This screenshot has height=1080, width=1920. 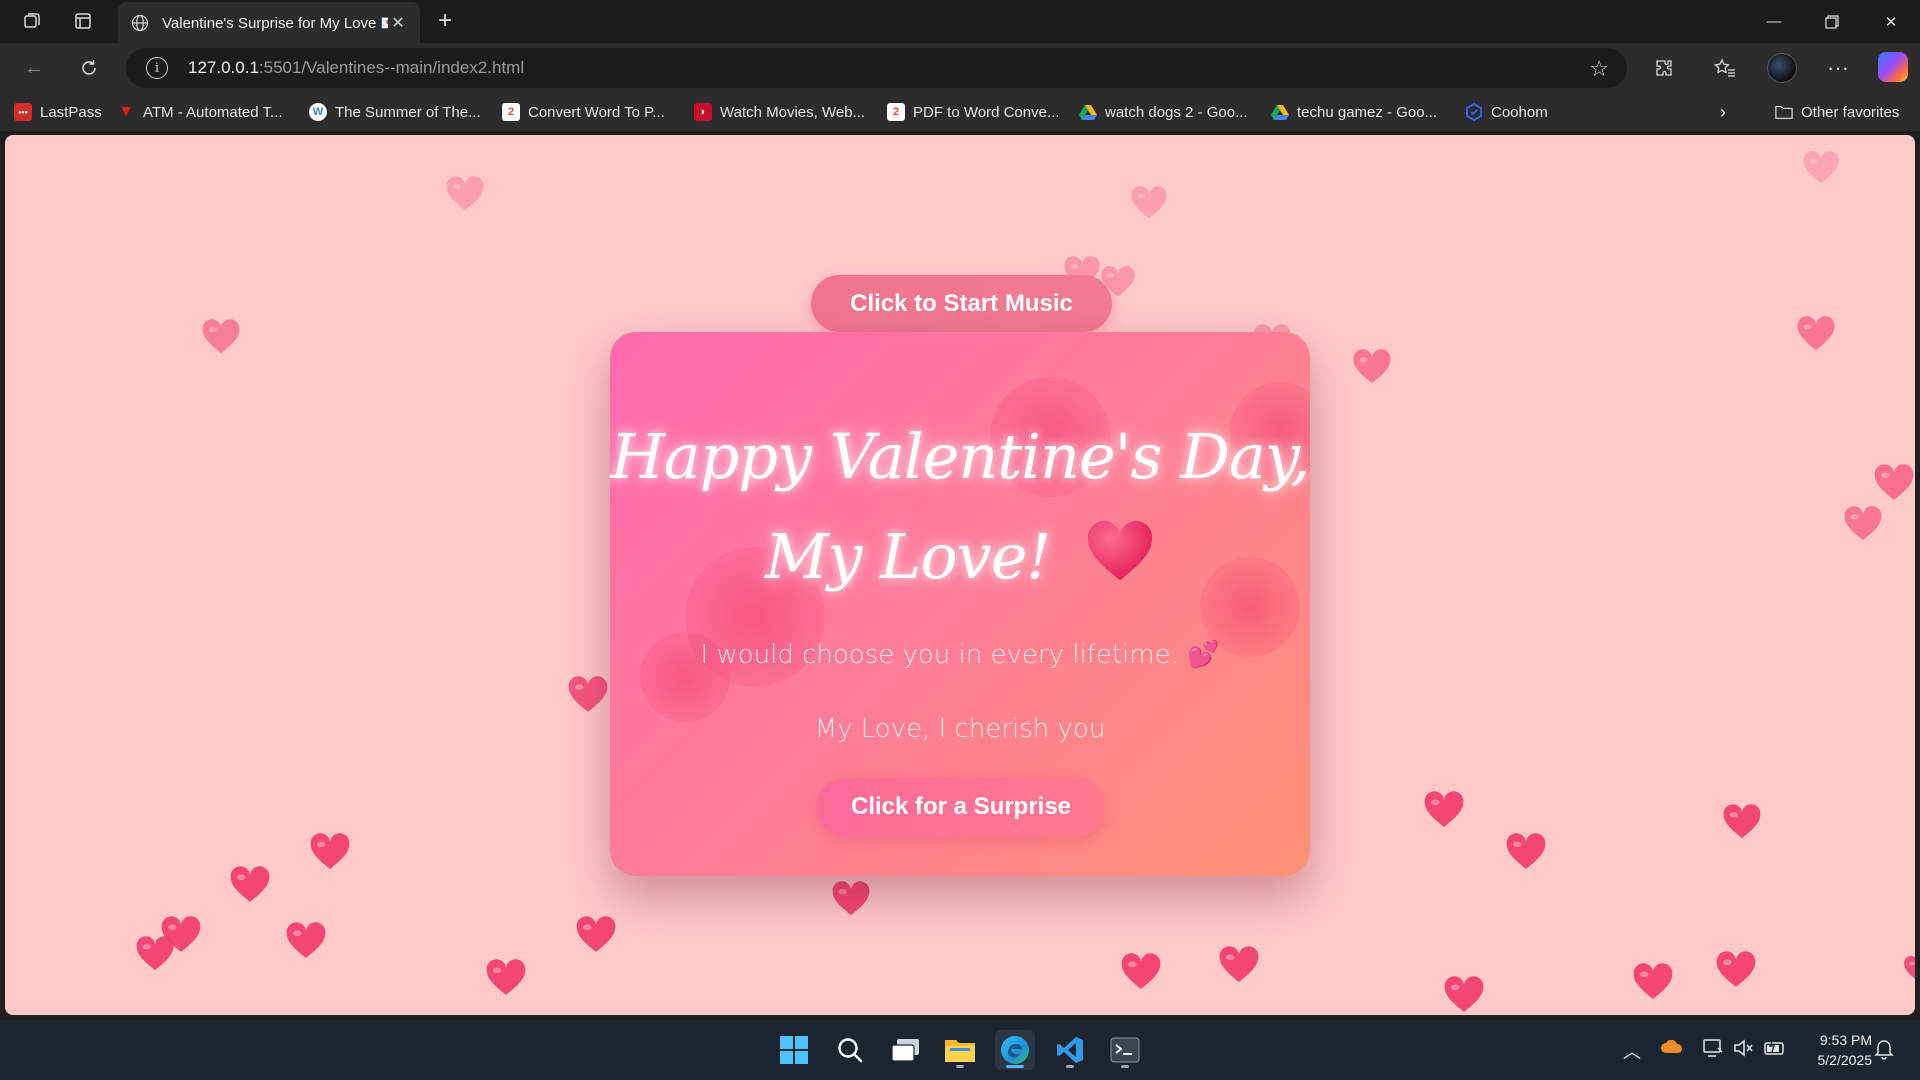 I want to click on new-tab-button: +, so click(x=445, y=21).